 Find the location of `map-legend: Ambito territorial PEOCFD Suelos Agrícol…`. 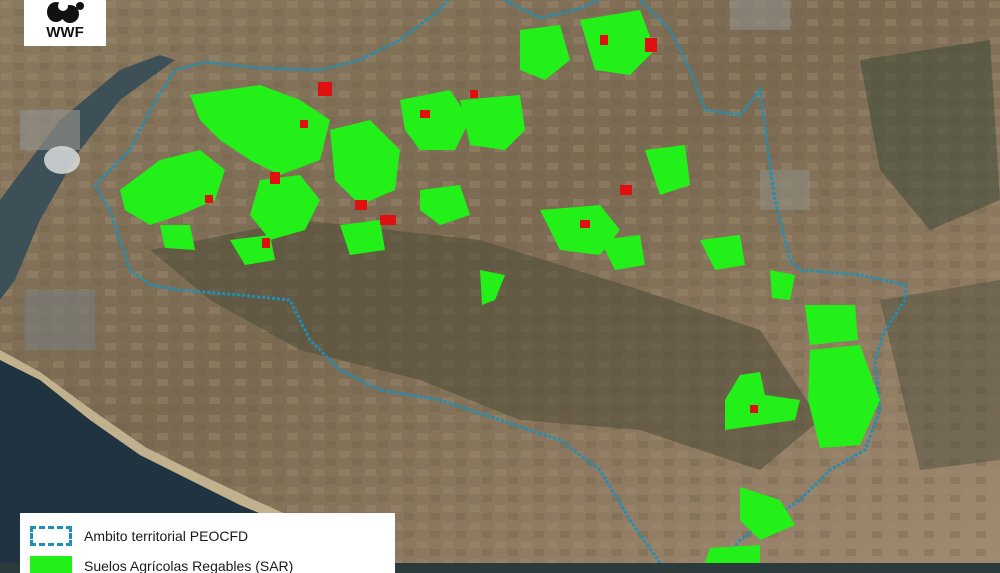

map-legend: Ambito territorial PEOCFD Suelos Agrícol… is located at coordinates (207, 543).